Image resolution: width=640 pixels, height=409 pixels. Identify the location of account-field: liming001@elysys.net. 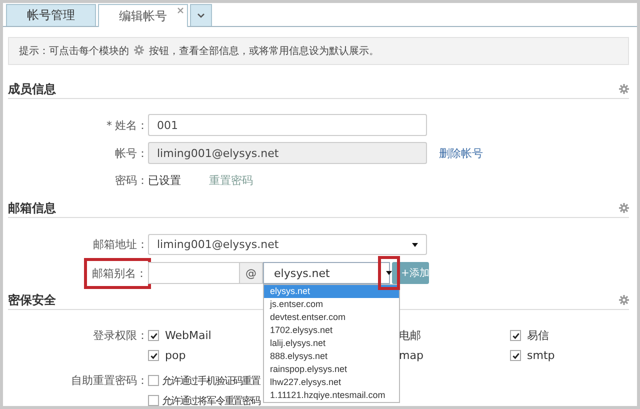
(287, 153).